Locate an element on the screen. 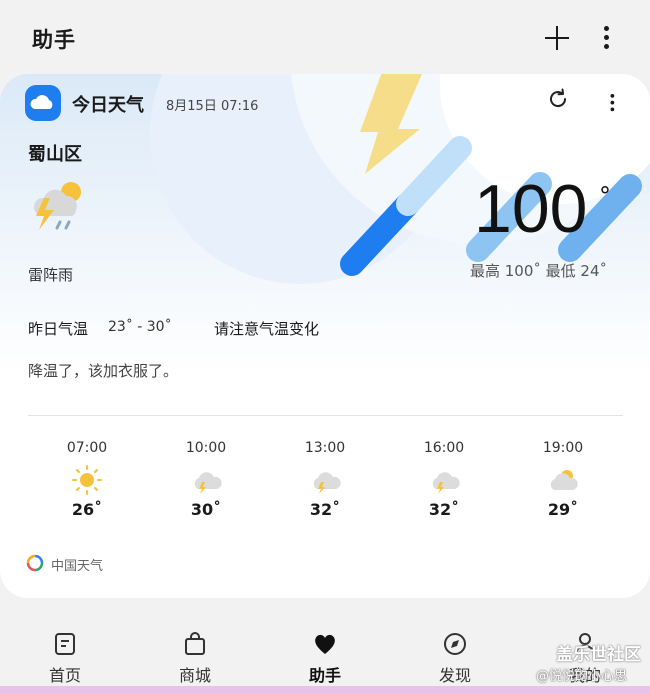  clothing-tip: 降温了，该加衣服了。 is located at coordinates (103, 371).